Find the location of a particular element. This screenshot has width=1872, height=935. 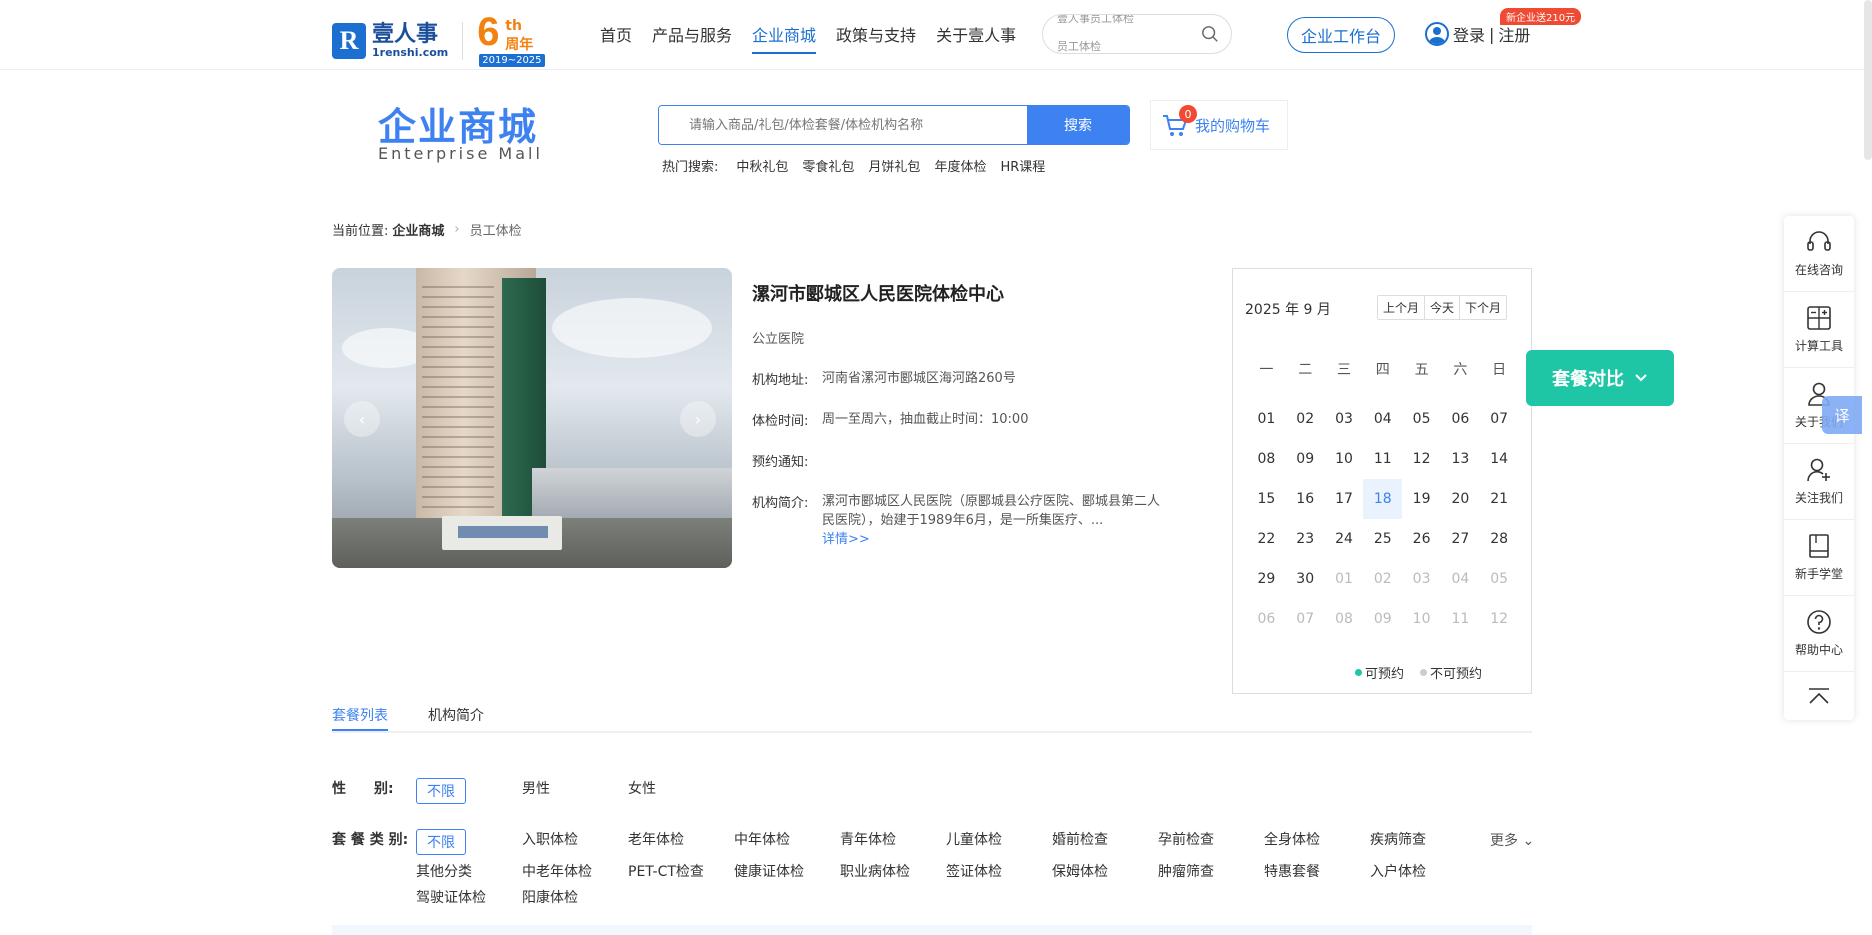

today-button: 今天 is located at coordinates (1443, 307).